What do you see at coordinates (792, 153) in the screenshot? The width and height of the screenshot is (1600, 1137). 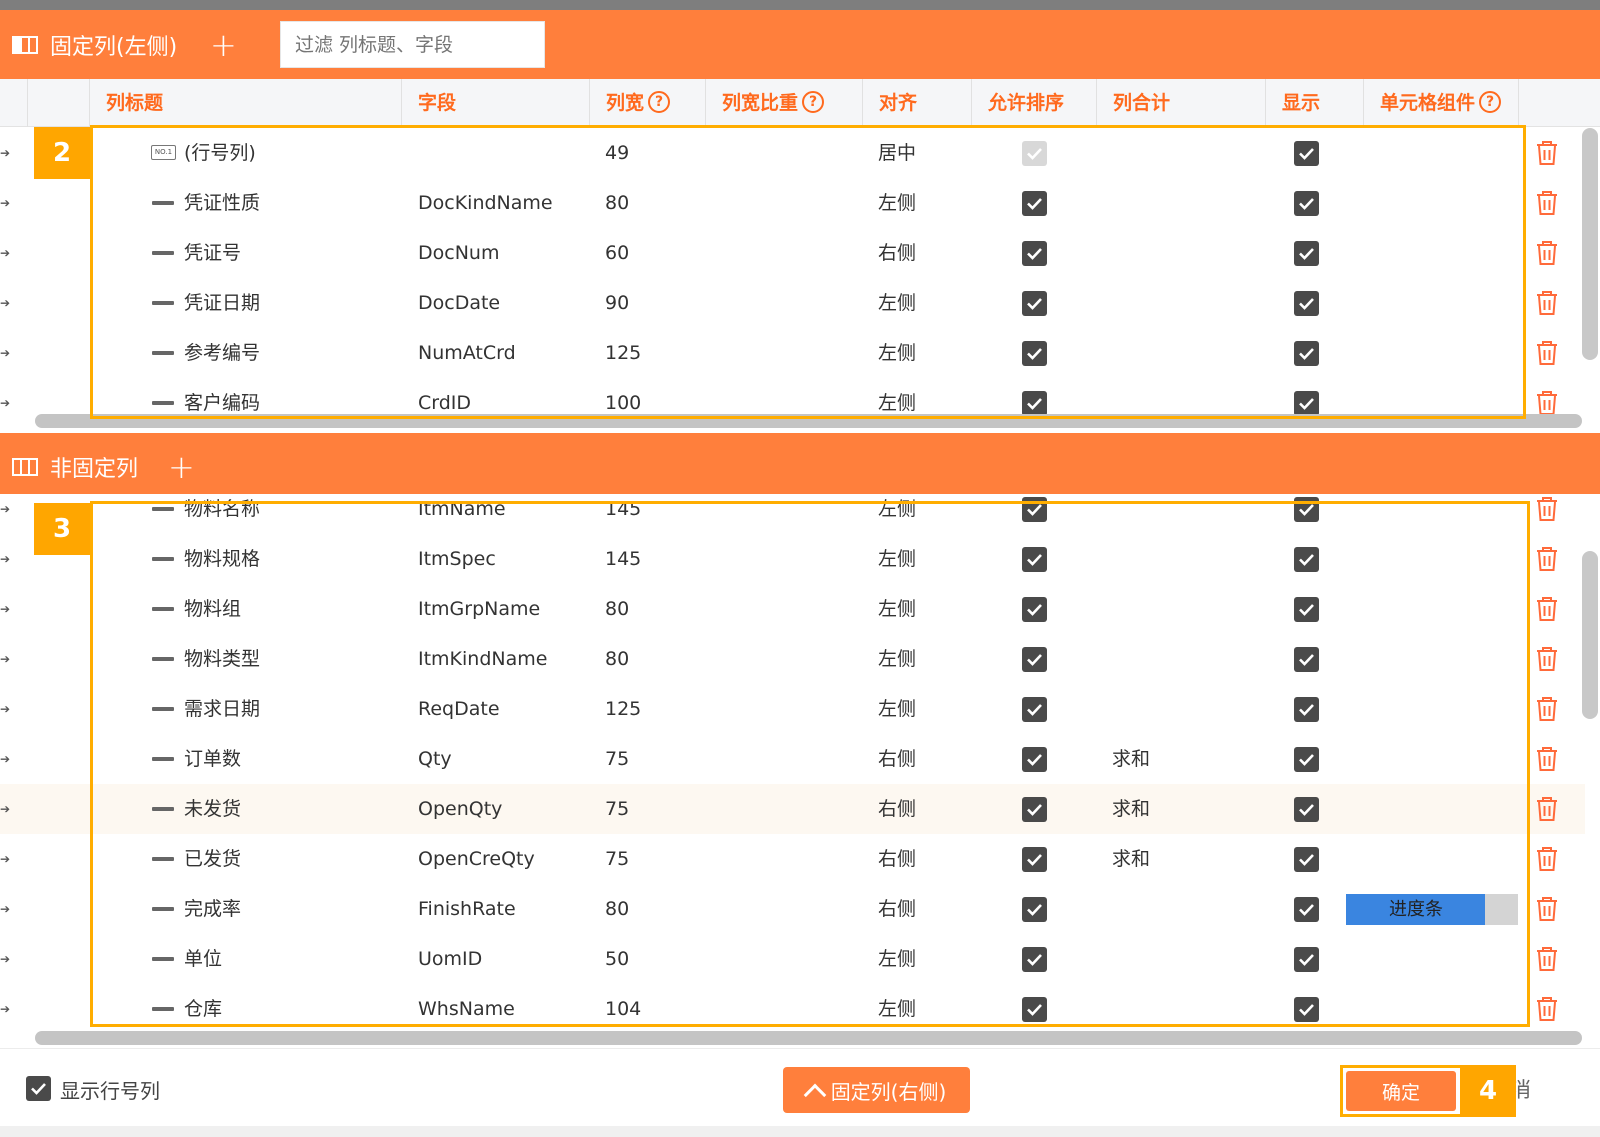 I see `table-row: ➔ NO.1 (行号列) 49 居中` at bounding box center [792, 153].